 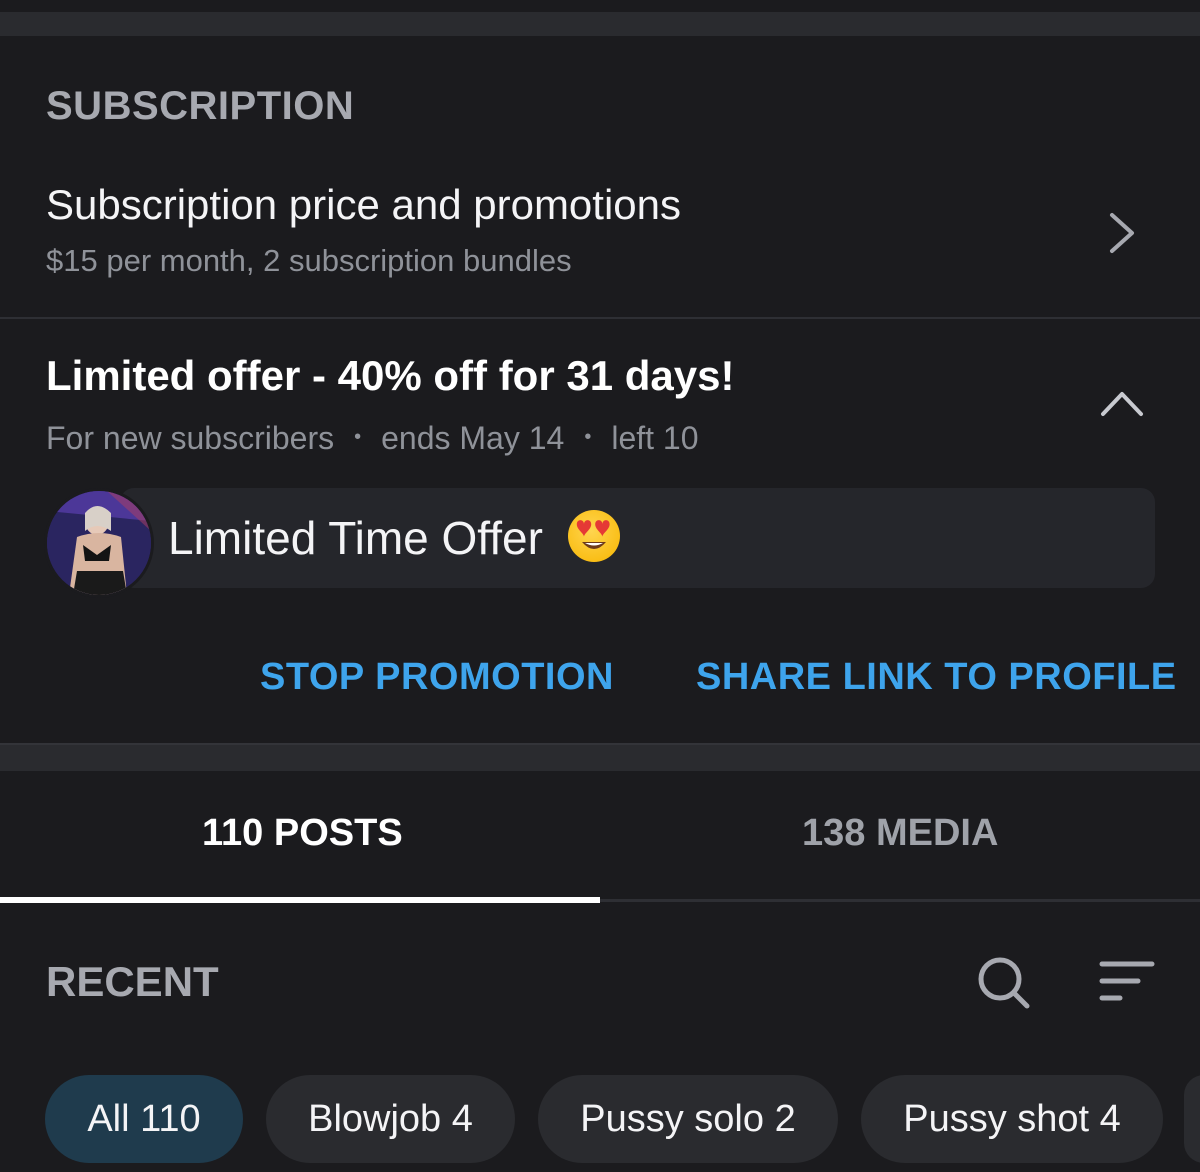 I want to click on search-icon, so click(x=1004, y=983).